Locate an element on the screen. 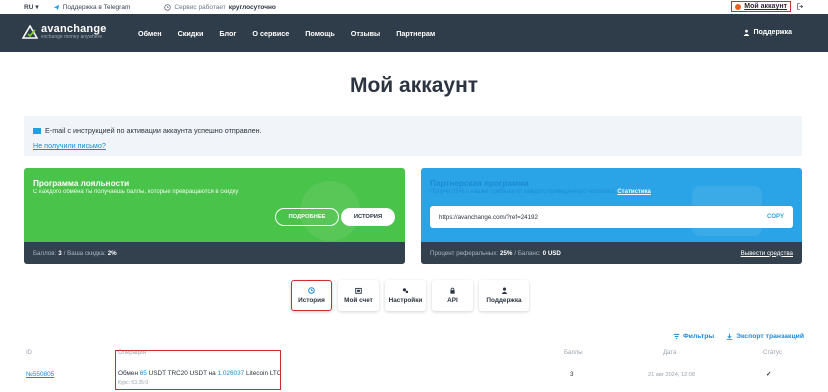 The width and height of the screenshot is (828, 392). logout-icon is located at coordinates (800, 6).